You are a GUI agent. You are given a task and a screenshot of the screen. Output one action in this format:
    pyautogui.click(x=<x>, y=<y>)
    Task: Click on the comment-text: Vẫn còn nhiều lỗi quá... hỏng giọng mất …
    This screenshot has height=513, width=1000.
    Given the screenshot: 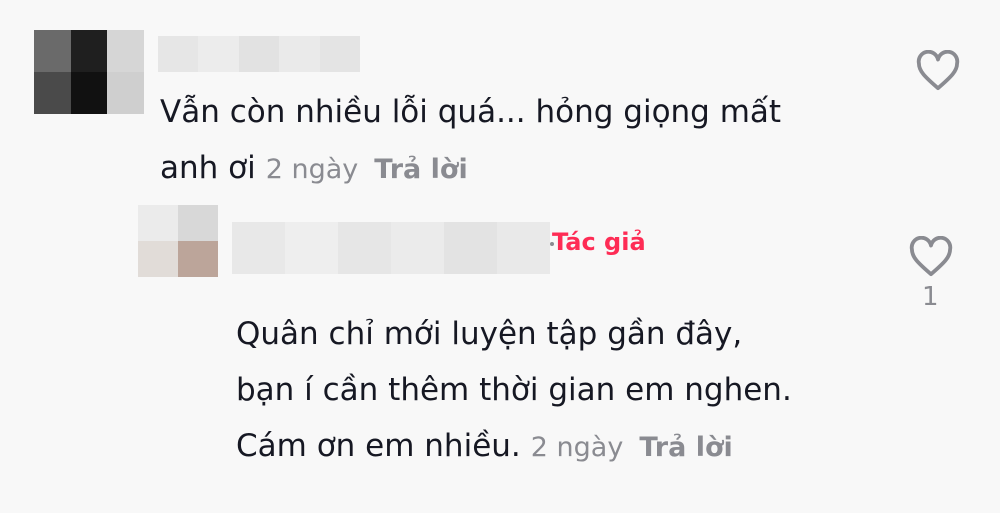 What is the action you would take?
    pyautogui.click(x=470, y=141)
    